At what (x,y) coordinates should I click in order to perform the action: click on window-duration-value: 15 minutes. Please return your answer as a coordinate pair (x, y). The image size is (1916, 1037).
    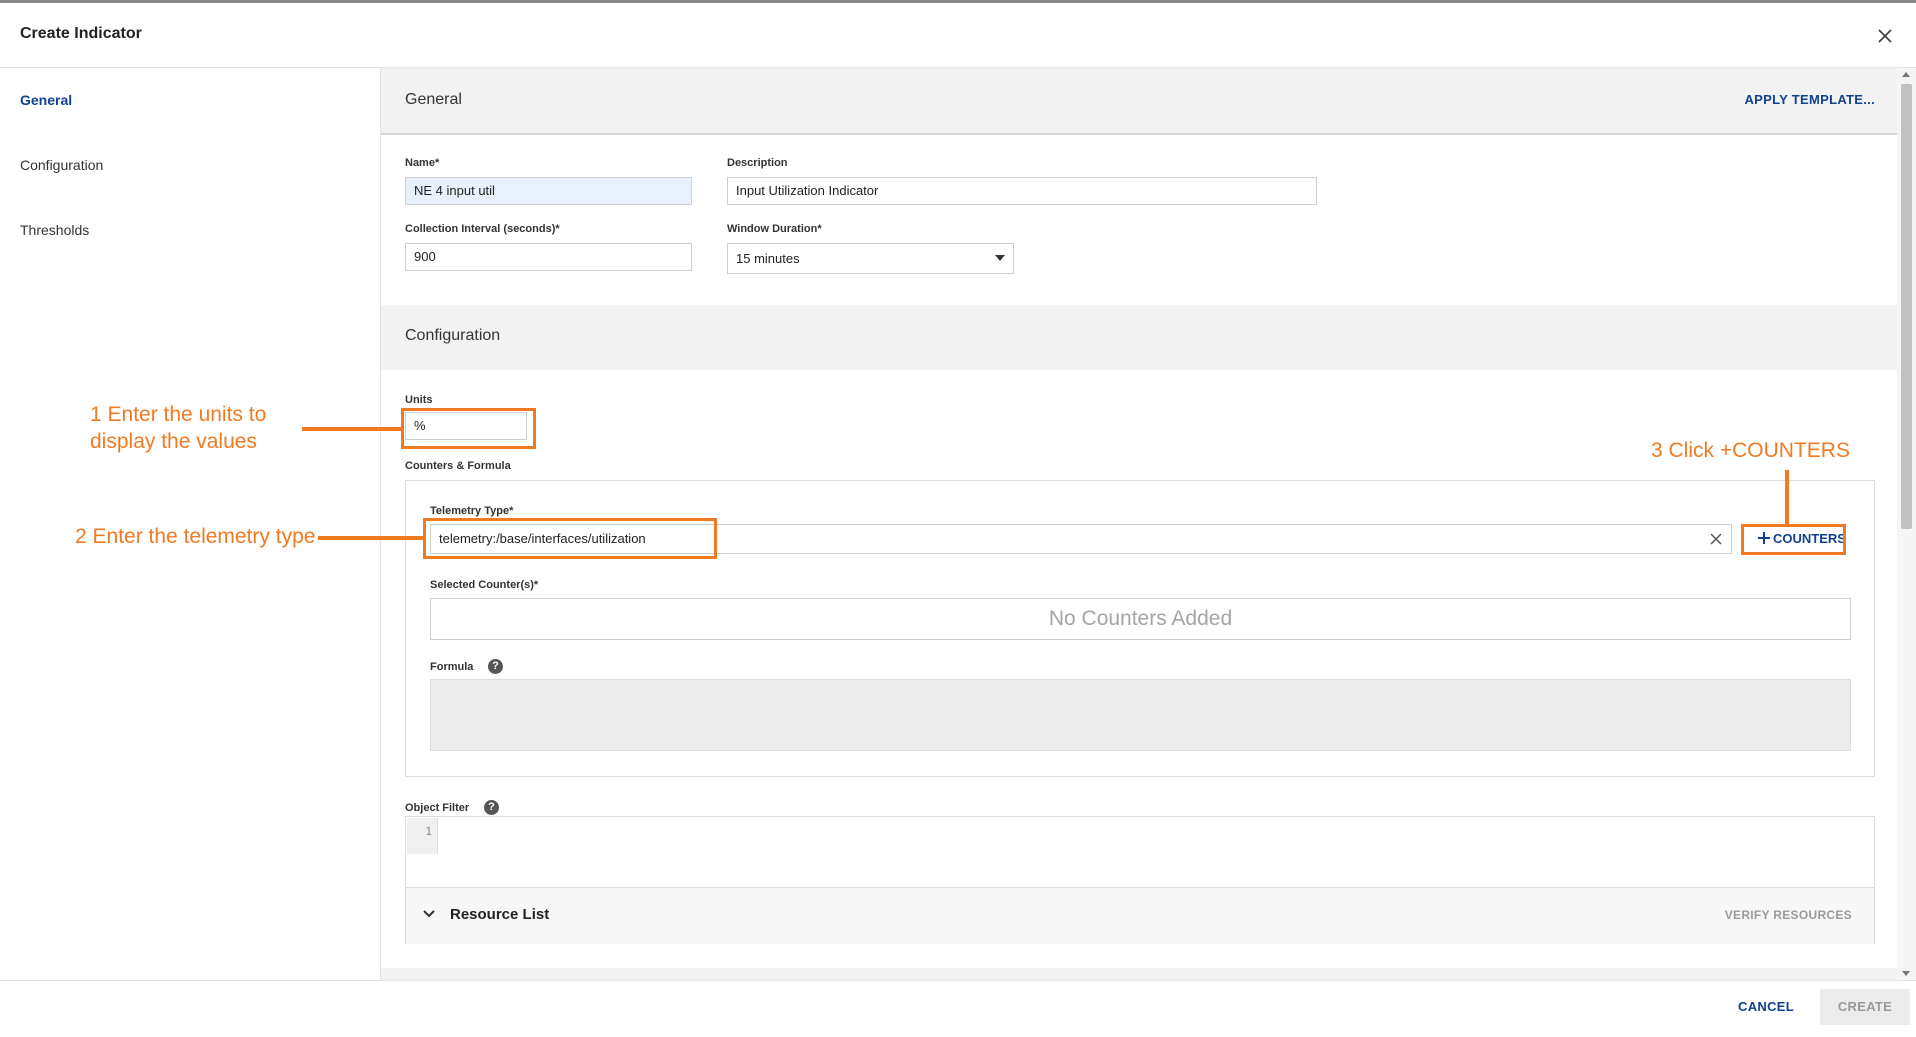
    Looking at the image, I should click on (768, 258).